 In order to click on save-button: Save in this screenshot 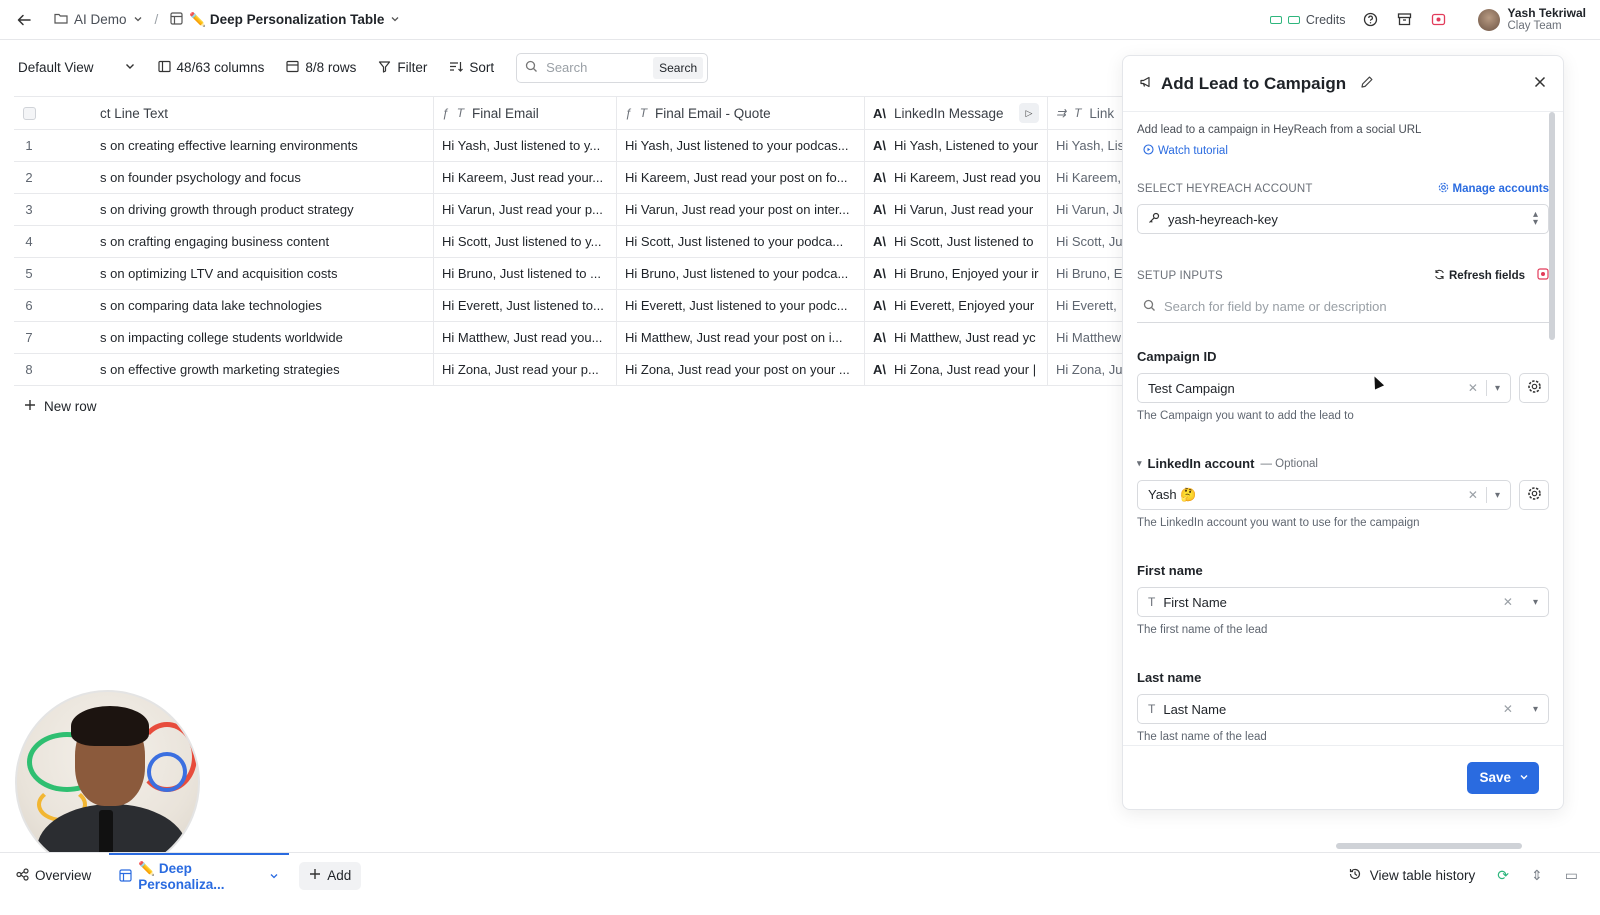, I will do `click(1503, 777)`.